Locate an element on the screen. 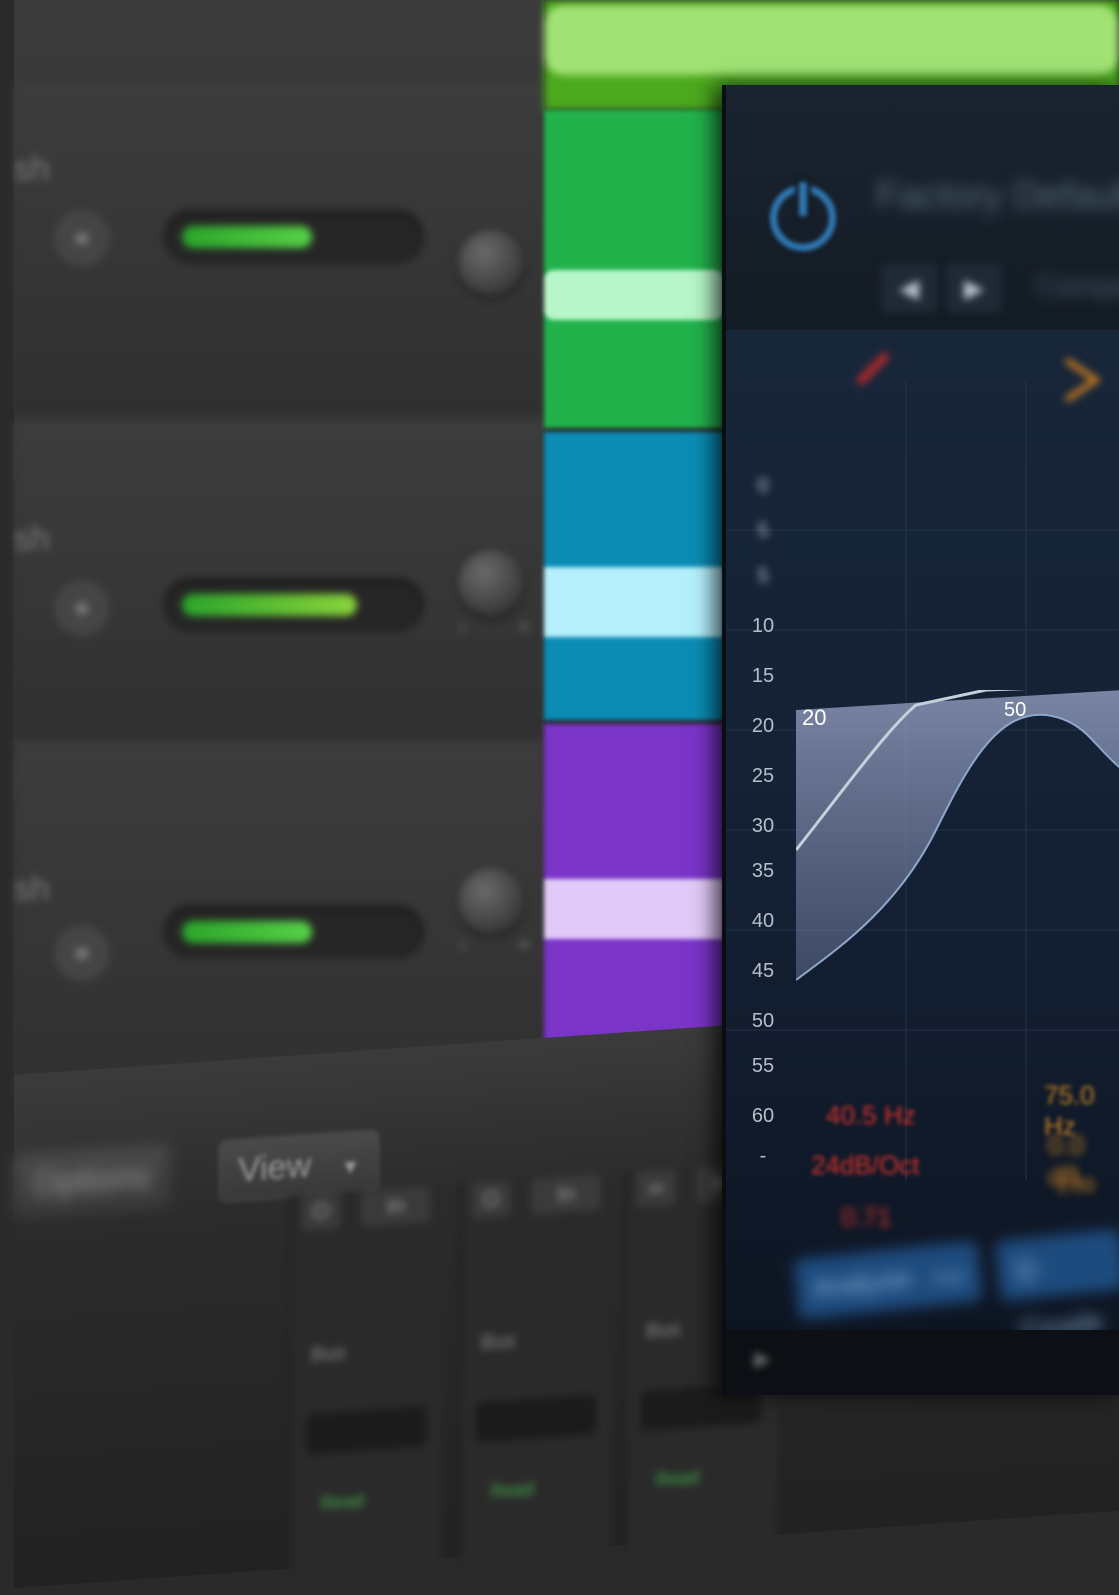 This screenshot has height=1595, width=1119. plugin-footer: ▶ is located at coordinates (922, 1362).